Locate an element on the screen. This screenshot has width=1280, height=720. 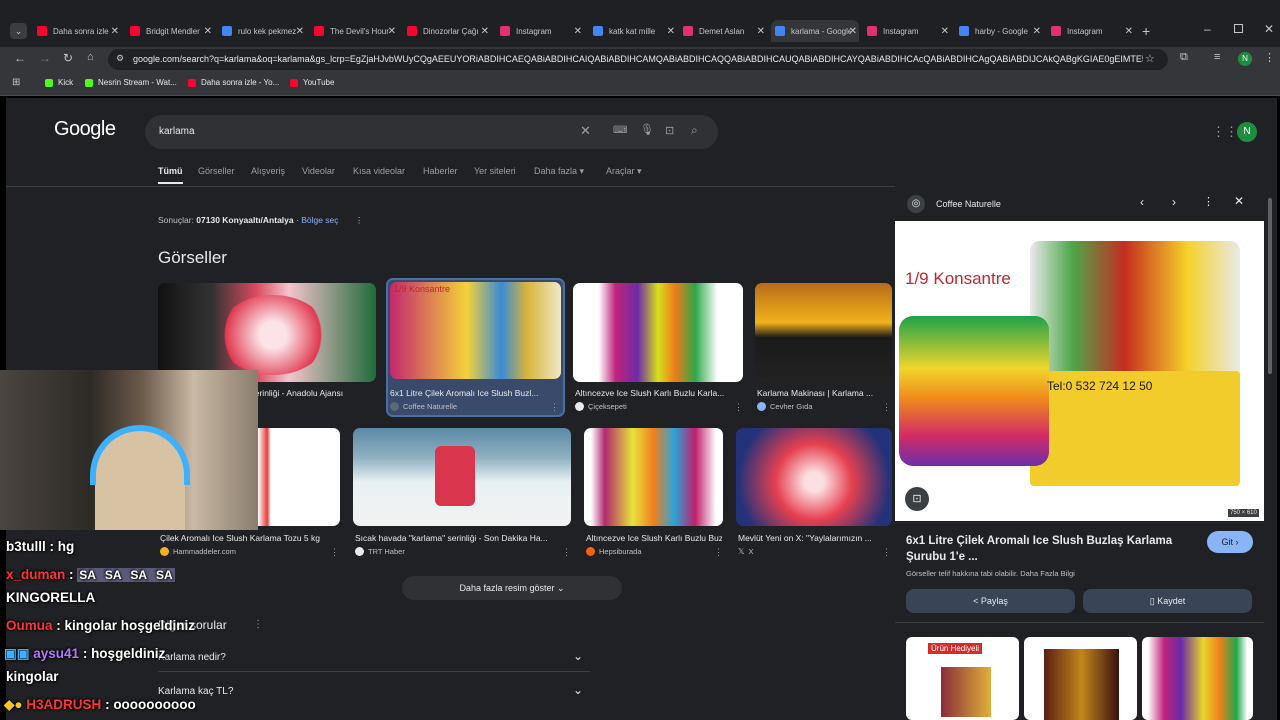
lens-icon: ⊡ is located at coordinates (669, 130).